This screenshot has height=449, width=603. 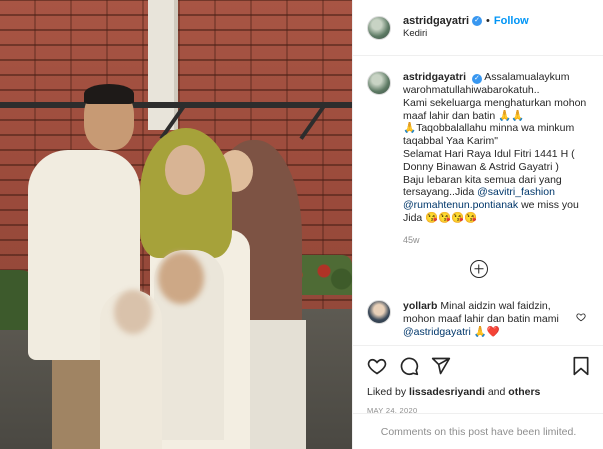 I want to click on caption-username: astridgayatri, so click(x=434, y=77).